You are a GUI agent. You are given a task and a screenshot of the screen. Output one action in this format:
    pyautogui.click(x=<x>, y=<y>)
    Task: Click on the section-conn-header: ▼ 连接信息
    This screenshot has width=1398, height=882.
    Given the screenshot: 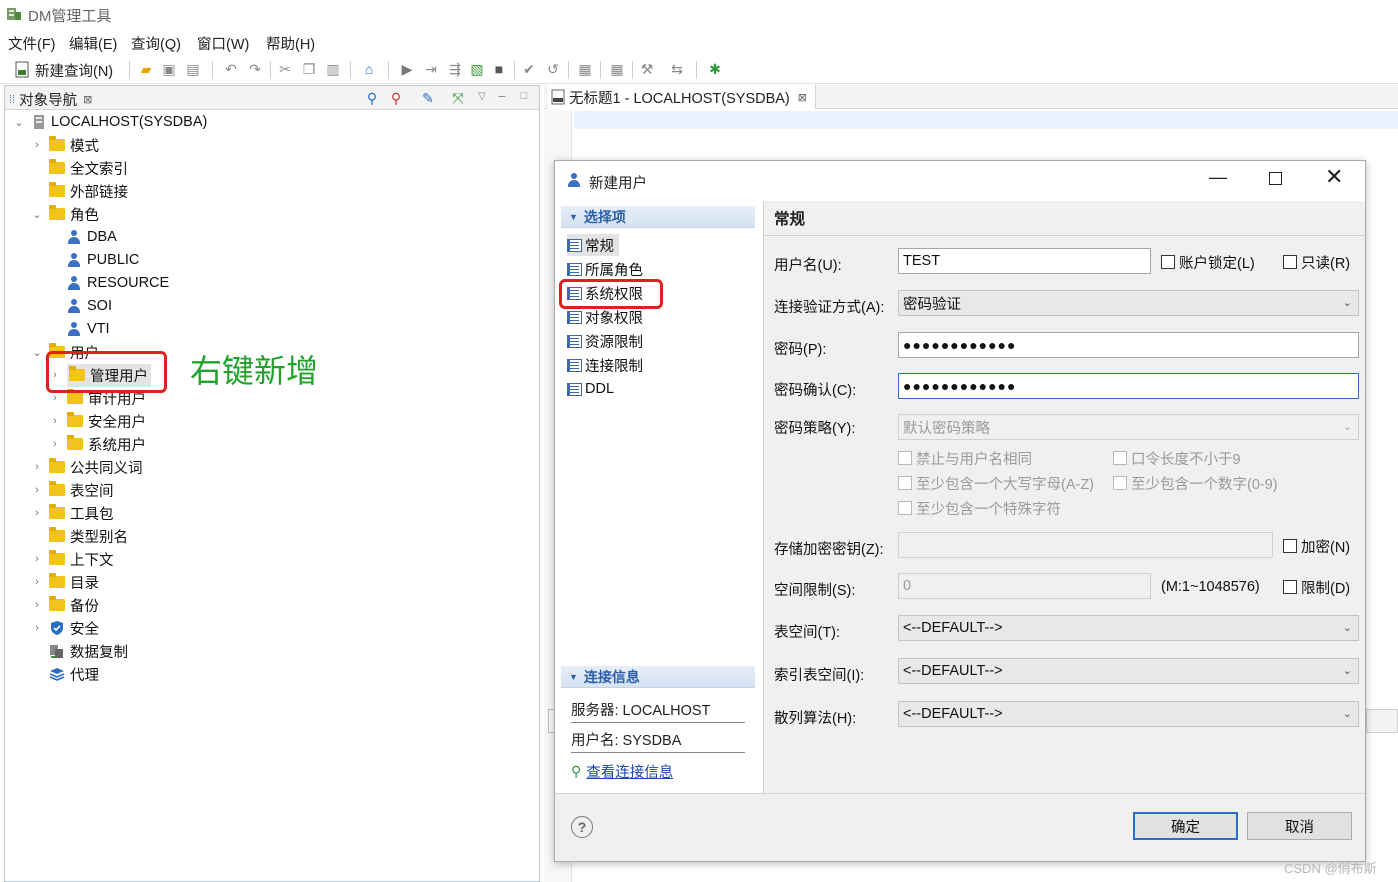 What is the action you would take?
    pyautogui.click(x=658, y=677)
    